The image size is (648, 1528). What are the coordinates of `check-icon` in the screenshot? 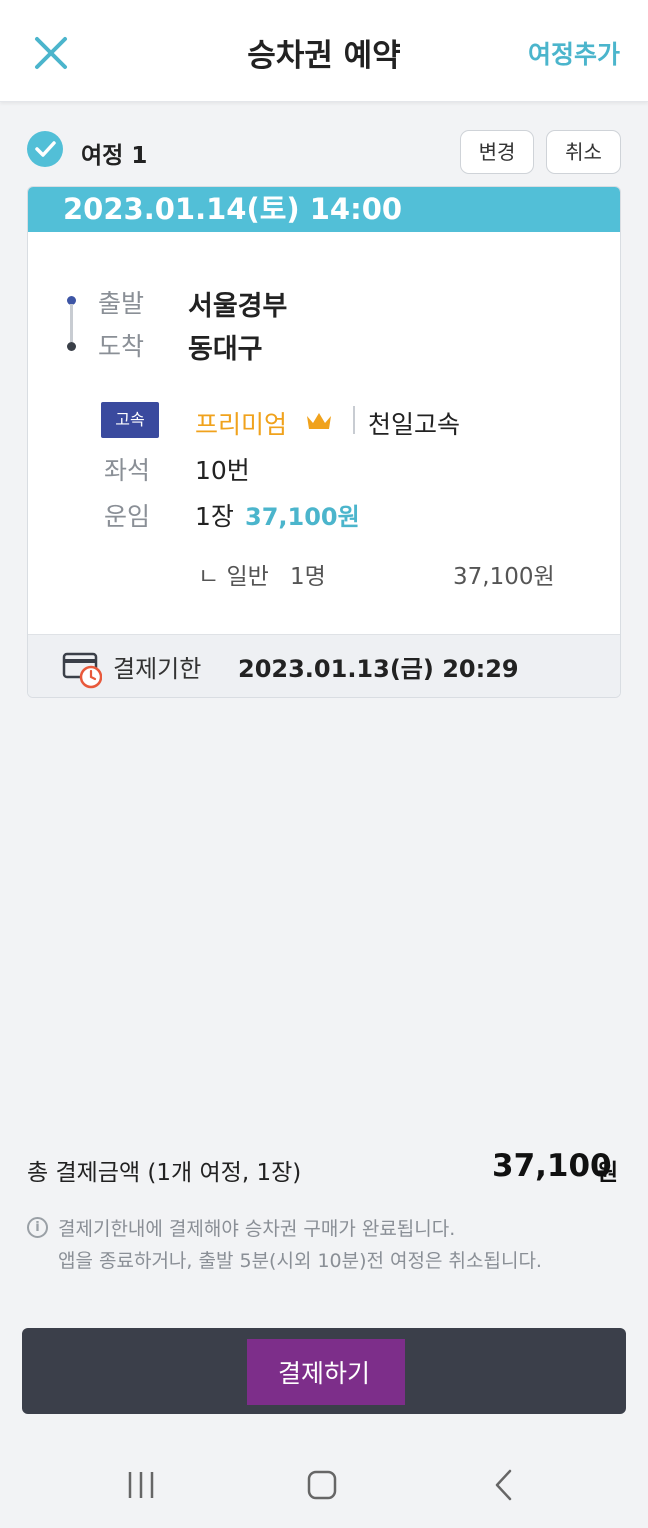 It's located at (45, 149).